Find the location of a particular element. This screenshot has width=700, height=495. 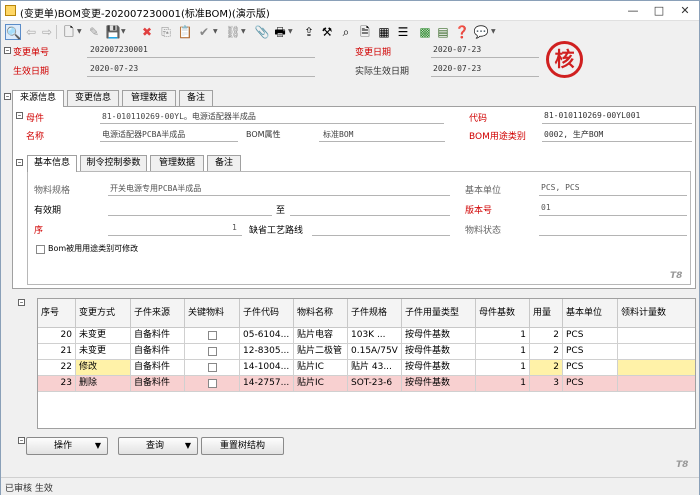

seq-value: 1 is located at coordinates (234, 227).